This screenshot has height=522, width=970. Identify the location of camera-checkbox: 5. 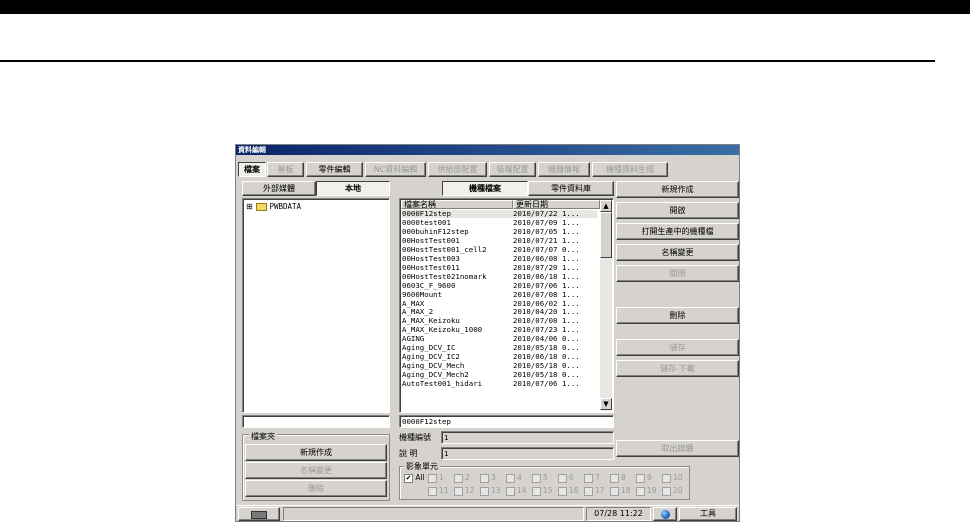
(540, 478).